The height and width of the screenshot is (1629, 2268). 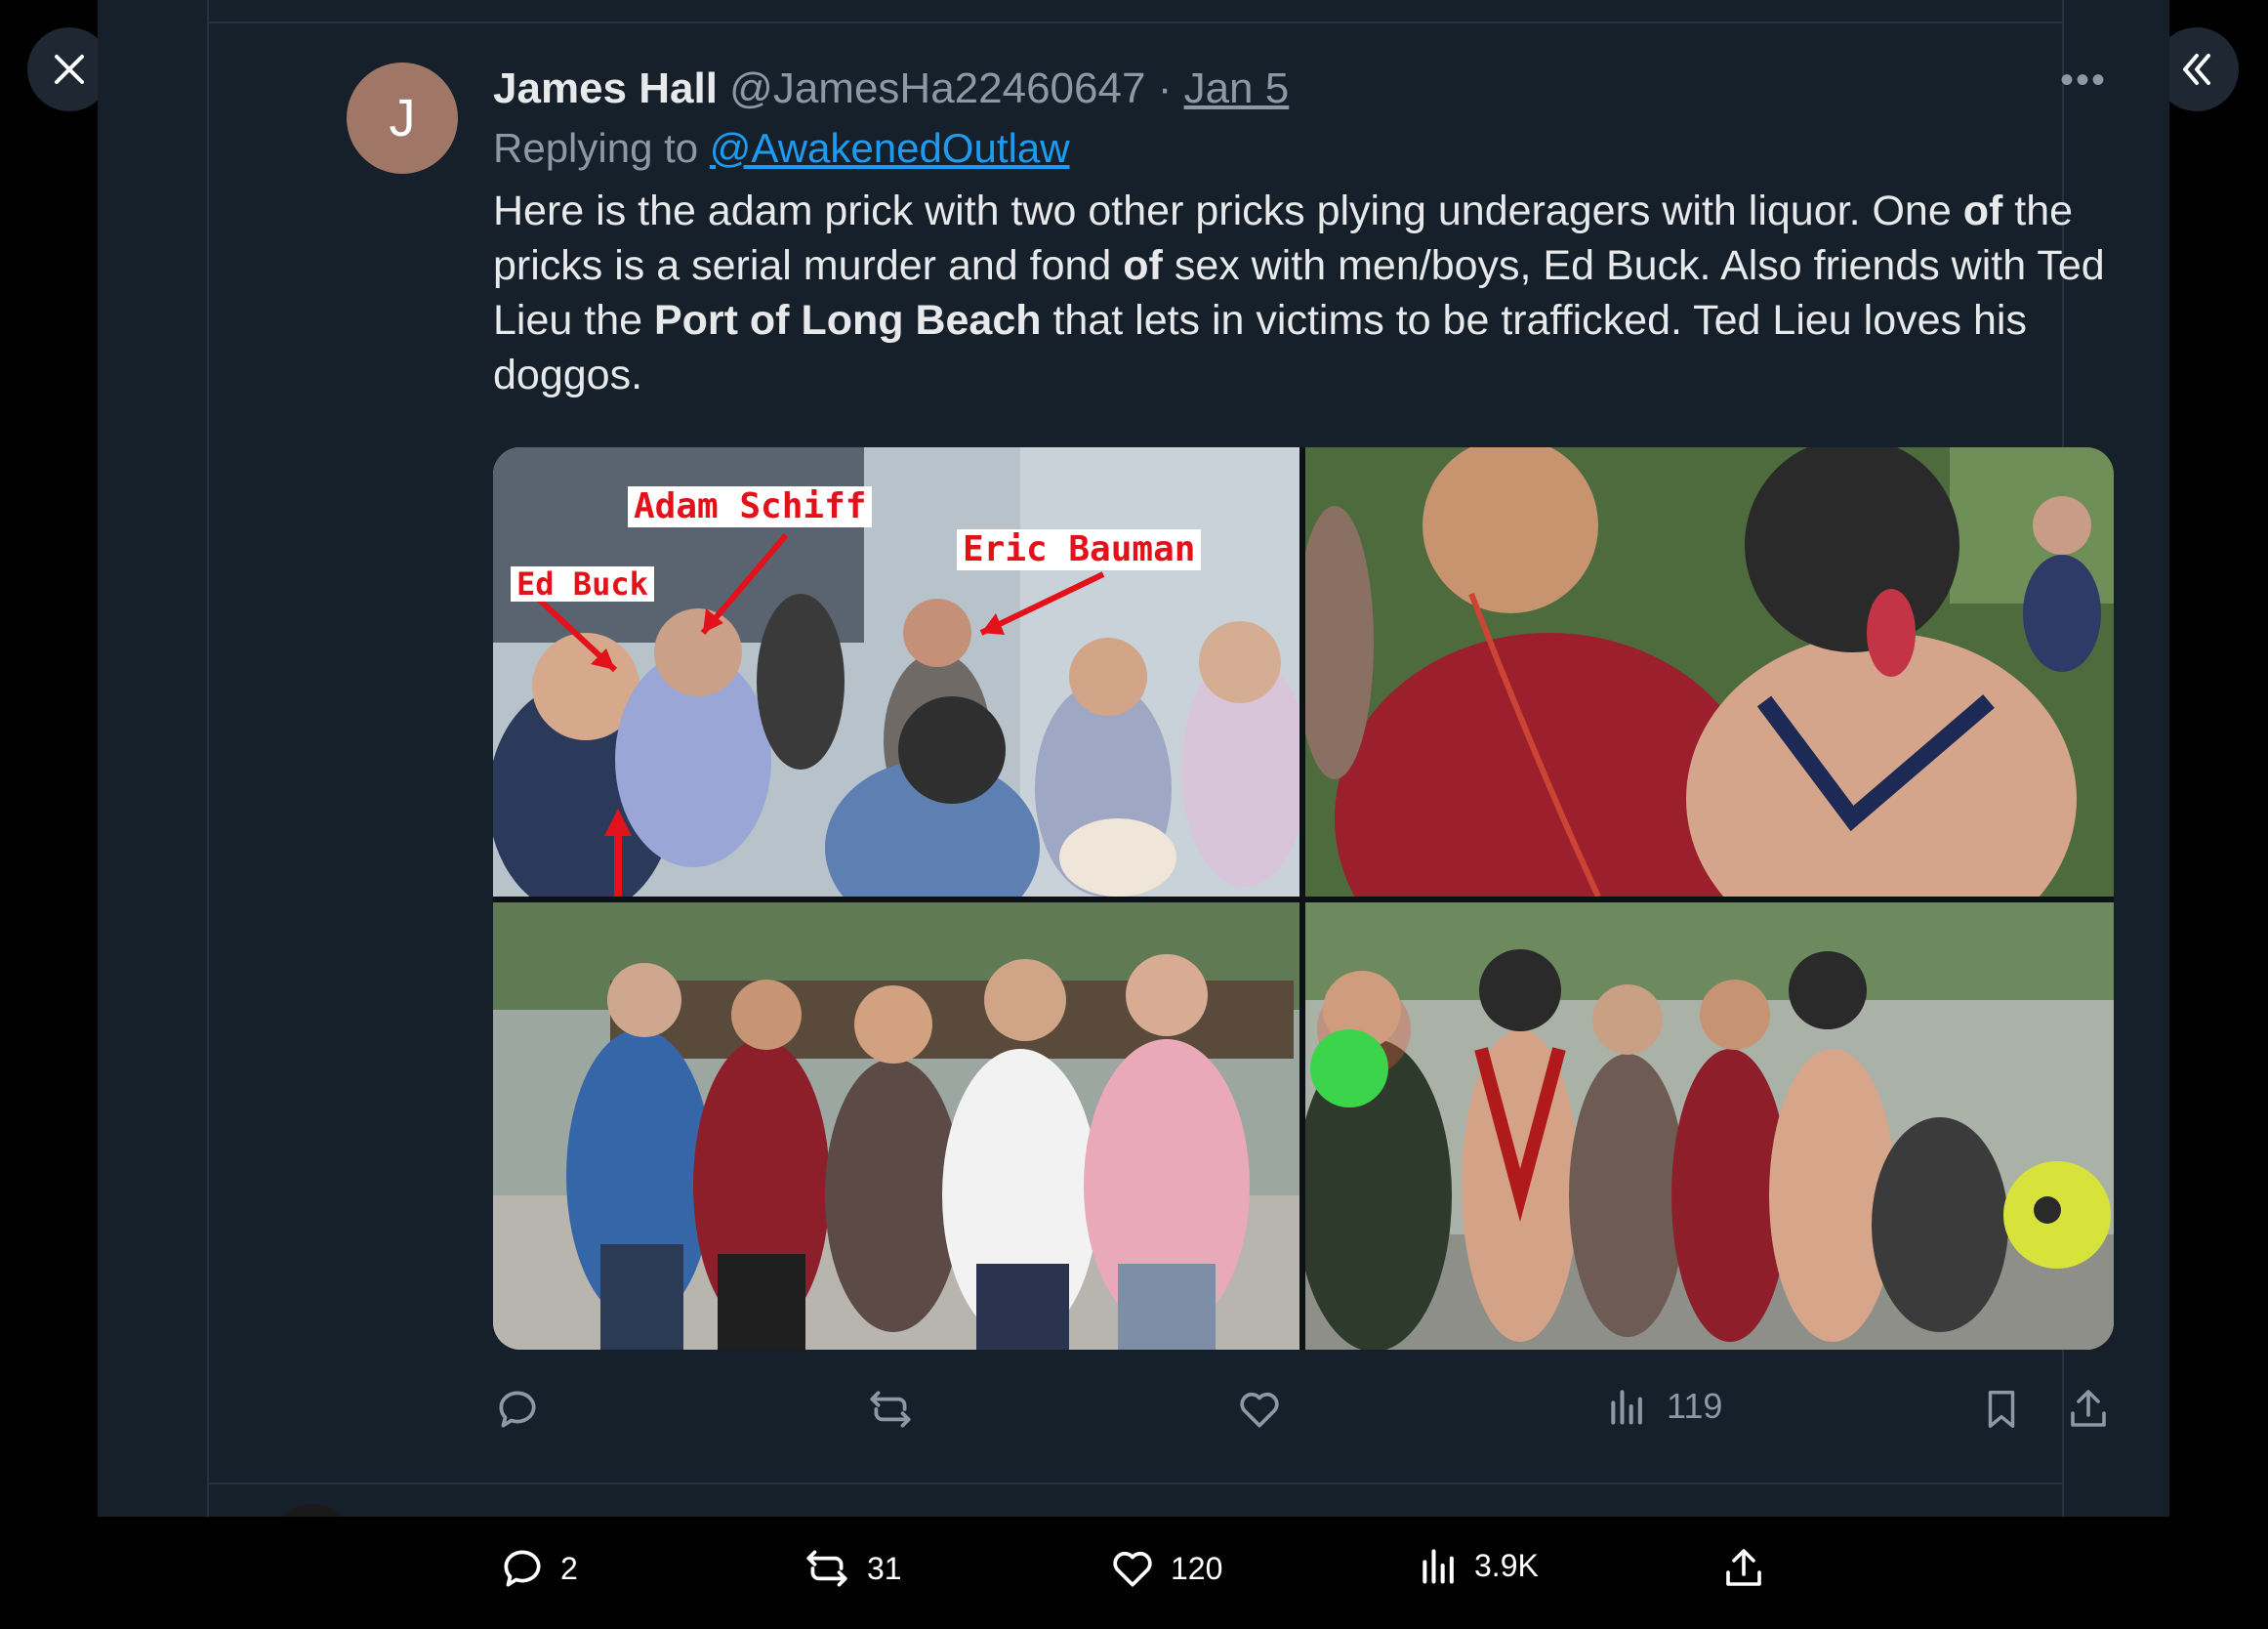 What do you see at coordinates (1323, 1414) in the screenshot?
I see `tweet-actions: 119` at bounding box center [1323, 1414].